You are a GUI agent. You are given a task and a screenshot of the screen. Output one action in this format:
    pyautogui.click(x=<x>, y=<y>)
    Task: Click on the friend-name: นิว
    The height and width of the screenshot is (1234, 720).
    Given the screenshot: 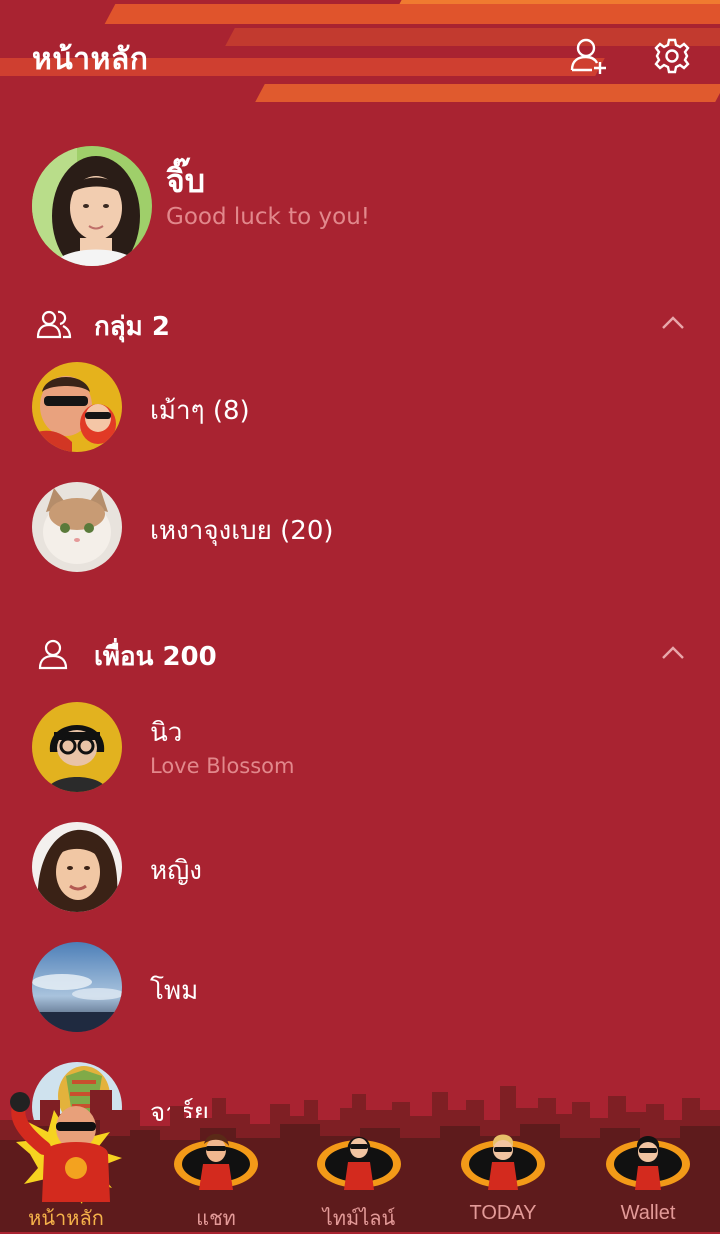 What is the action you would take?
    pyautogui.click(x=166, y=733)
    